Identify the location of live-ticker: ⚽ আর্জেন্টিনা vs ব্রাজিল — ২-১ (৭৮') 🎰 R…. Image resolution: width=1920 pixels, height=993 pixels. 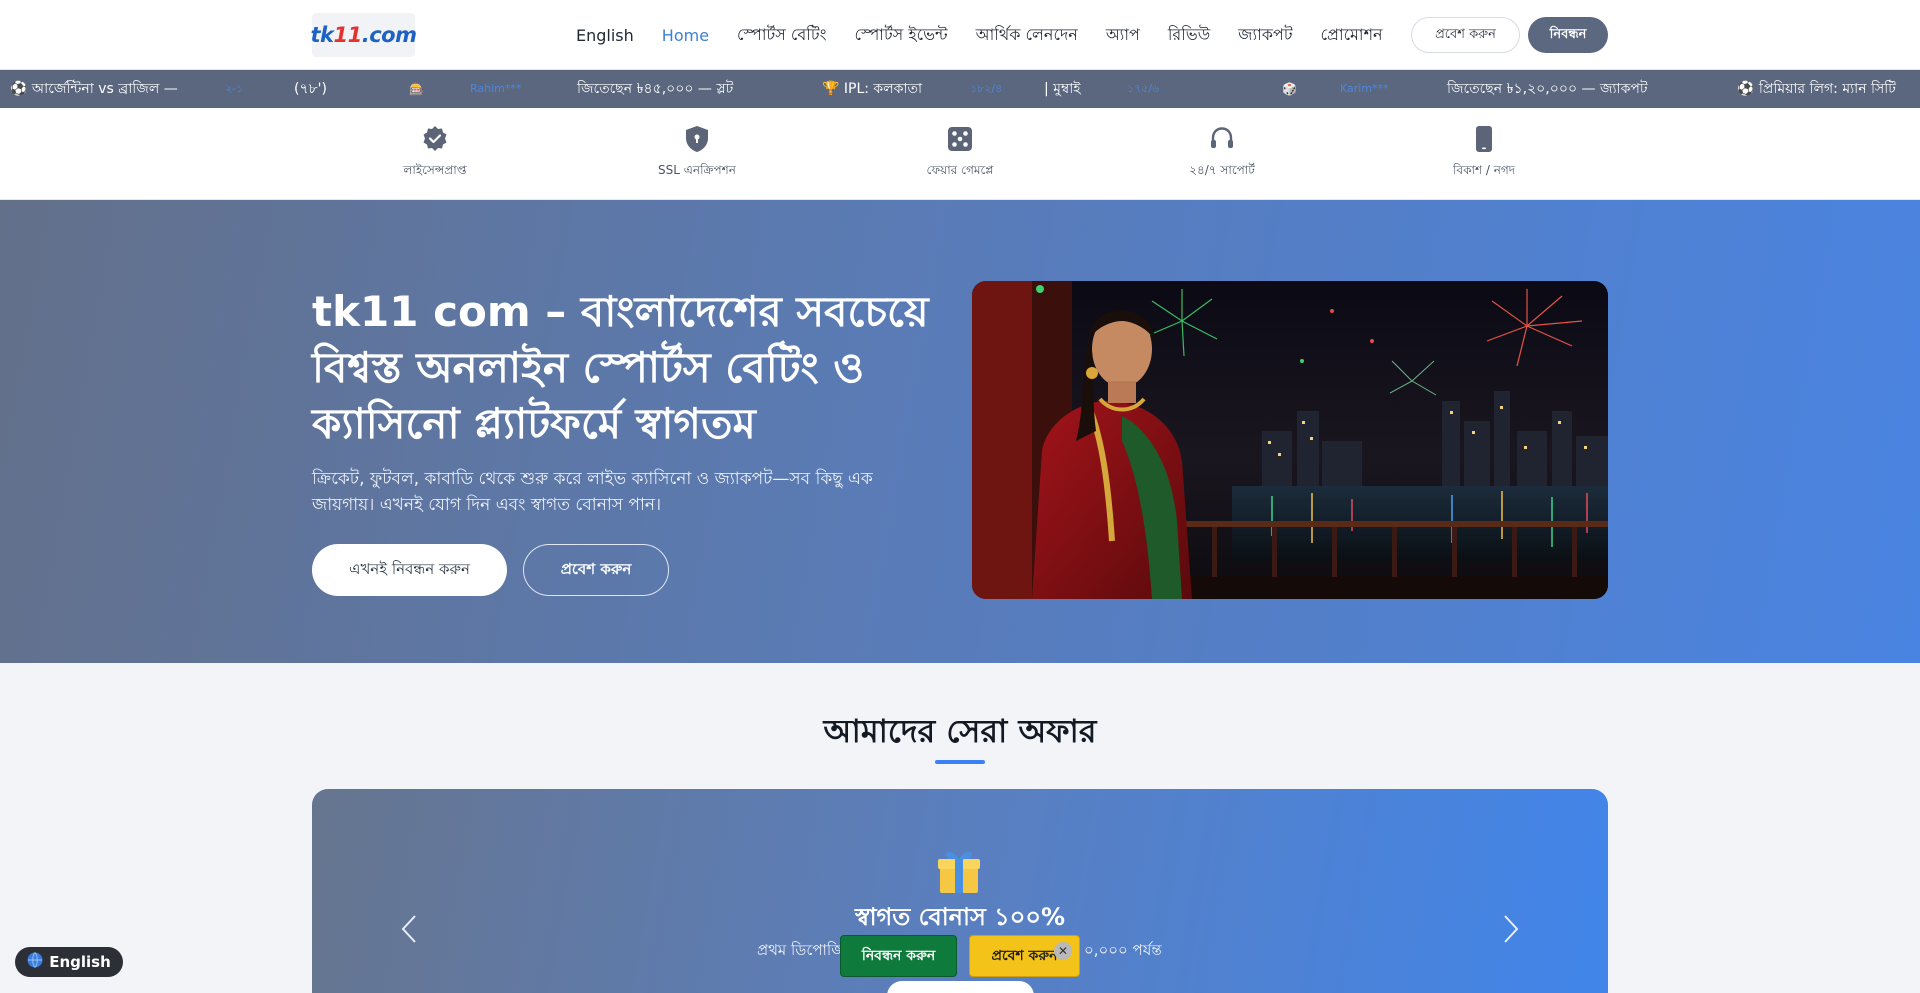
(960, 89).